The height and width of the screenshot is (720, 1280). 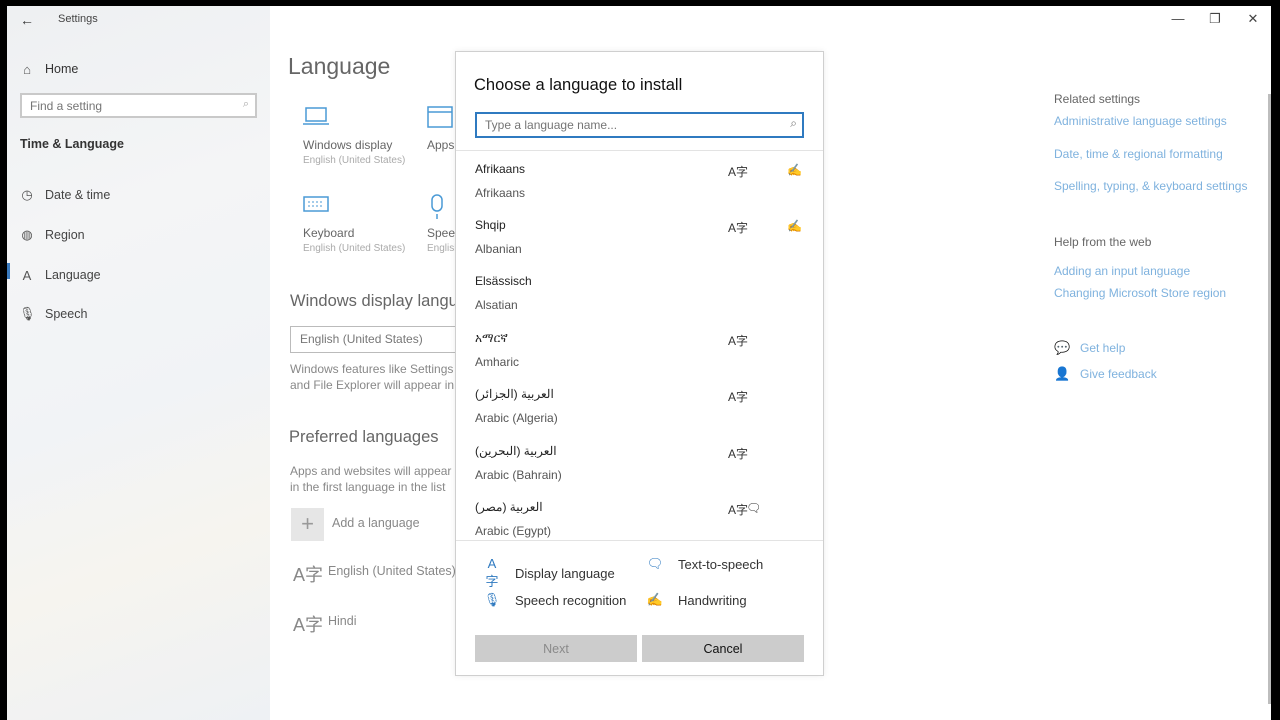 I want to click on find-setting-input, so click(x=122, y=105).